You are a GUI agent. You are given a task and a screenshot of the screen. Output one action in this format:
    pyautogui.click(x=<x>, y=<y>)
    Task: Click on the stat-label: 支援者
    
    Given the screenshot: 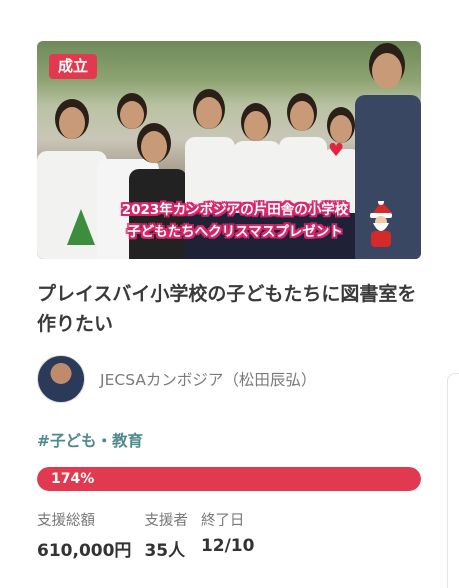 What is the action you would take?
    pyautogui.click(x=166, y=521)
    